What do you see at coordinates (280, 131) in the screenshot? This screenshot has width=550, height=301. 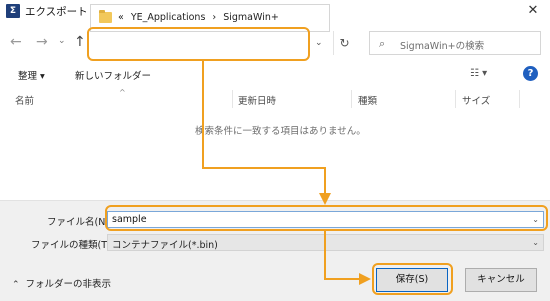 I see `empty-list-message: 検索条件に一致する項目はありません。` at bounding box center [280, 131].